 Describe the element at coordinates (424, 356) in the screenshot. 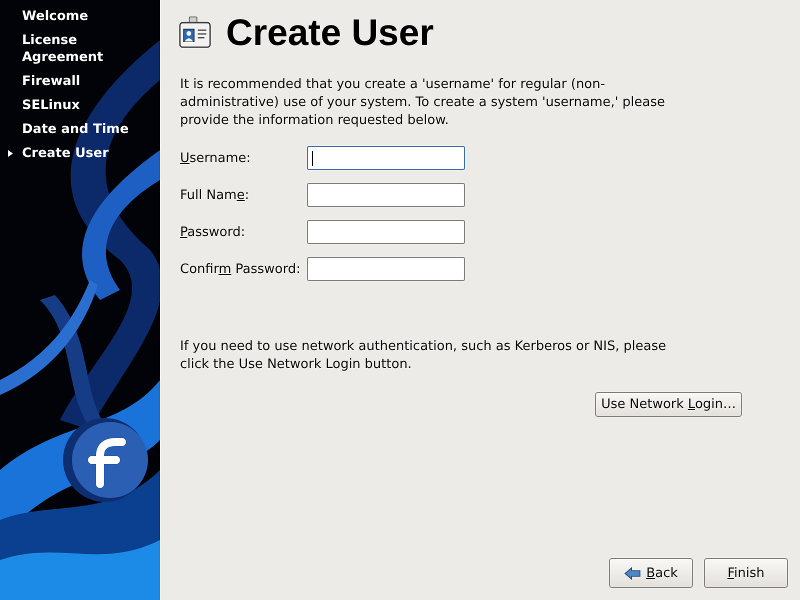

I see `network-note: If you need to use network authentication, such as Kerberos or NIS, please click the Use Network Login button.` at that location.